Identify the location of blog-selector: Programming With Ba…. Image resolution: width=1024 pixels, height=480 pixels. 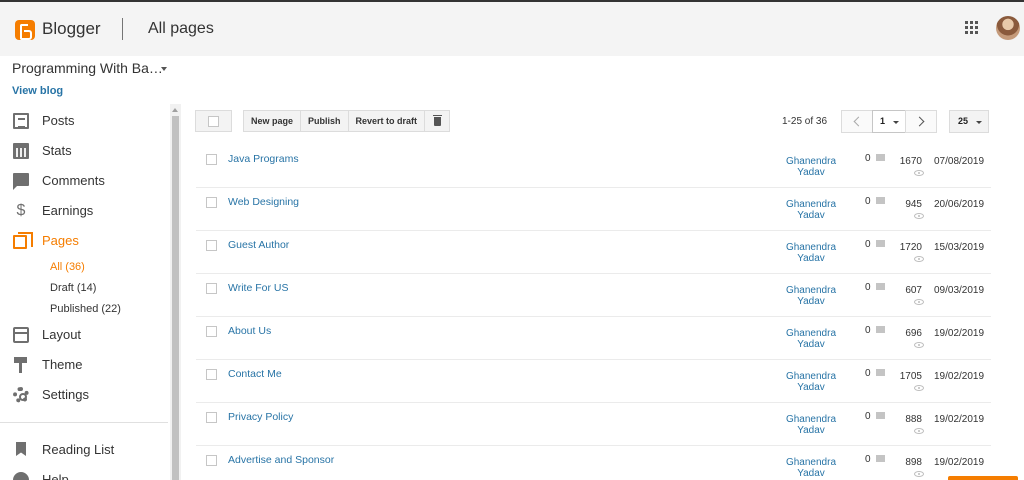
(87, 68).